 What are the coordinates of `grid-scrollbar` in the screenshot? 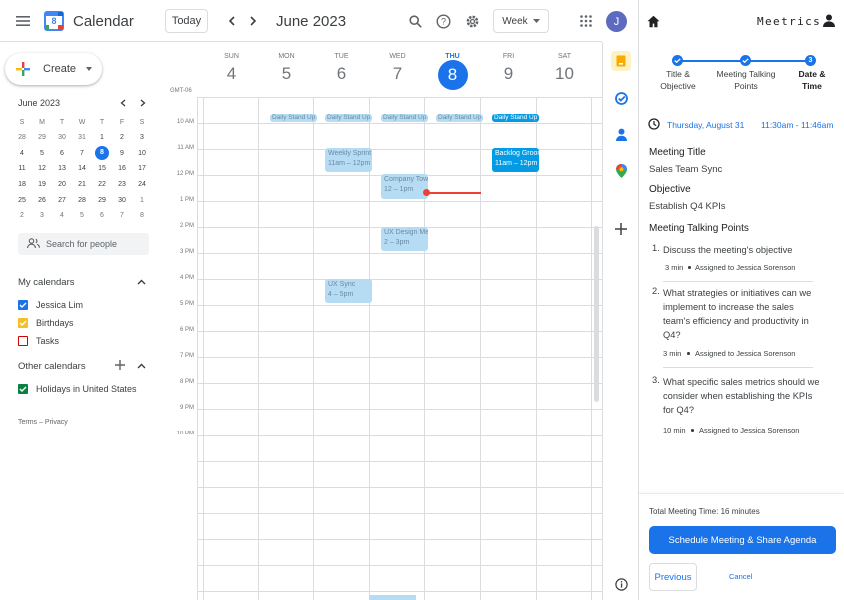 It's located at (596, 314).